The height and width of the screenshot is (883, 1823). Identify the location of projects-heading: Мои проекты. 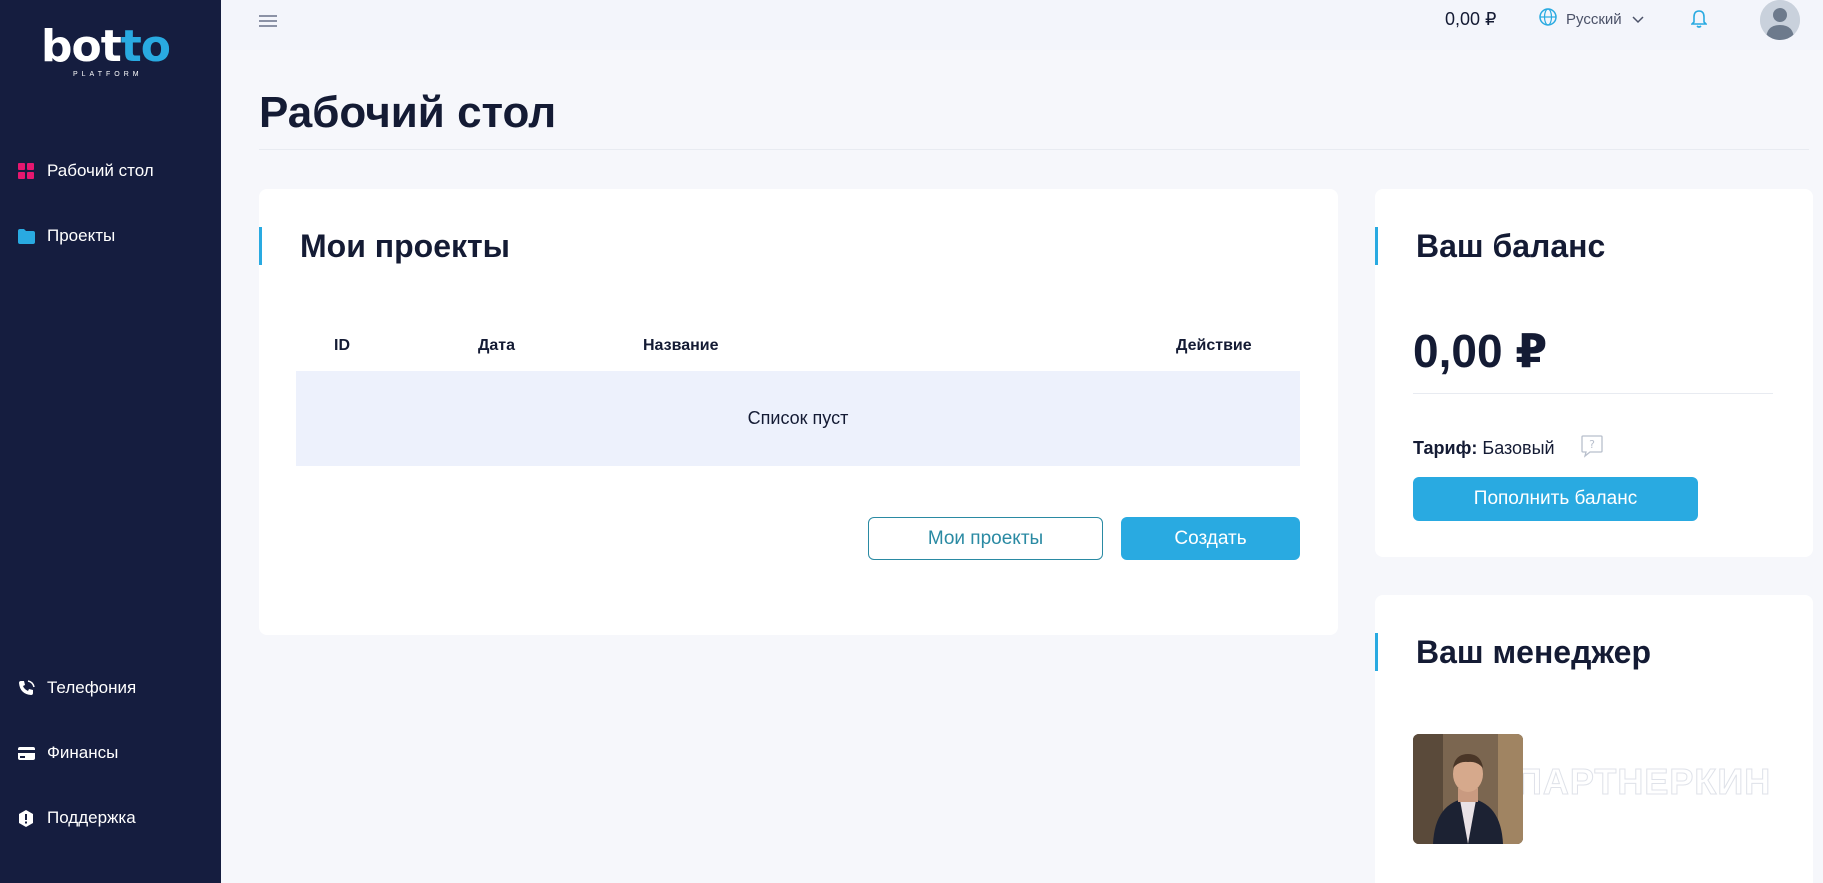
(384, 246).